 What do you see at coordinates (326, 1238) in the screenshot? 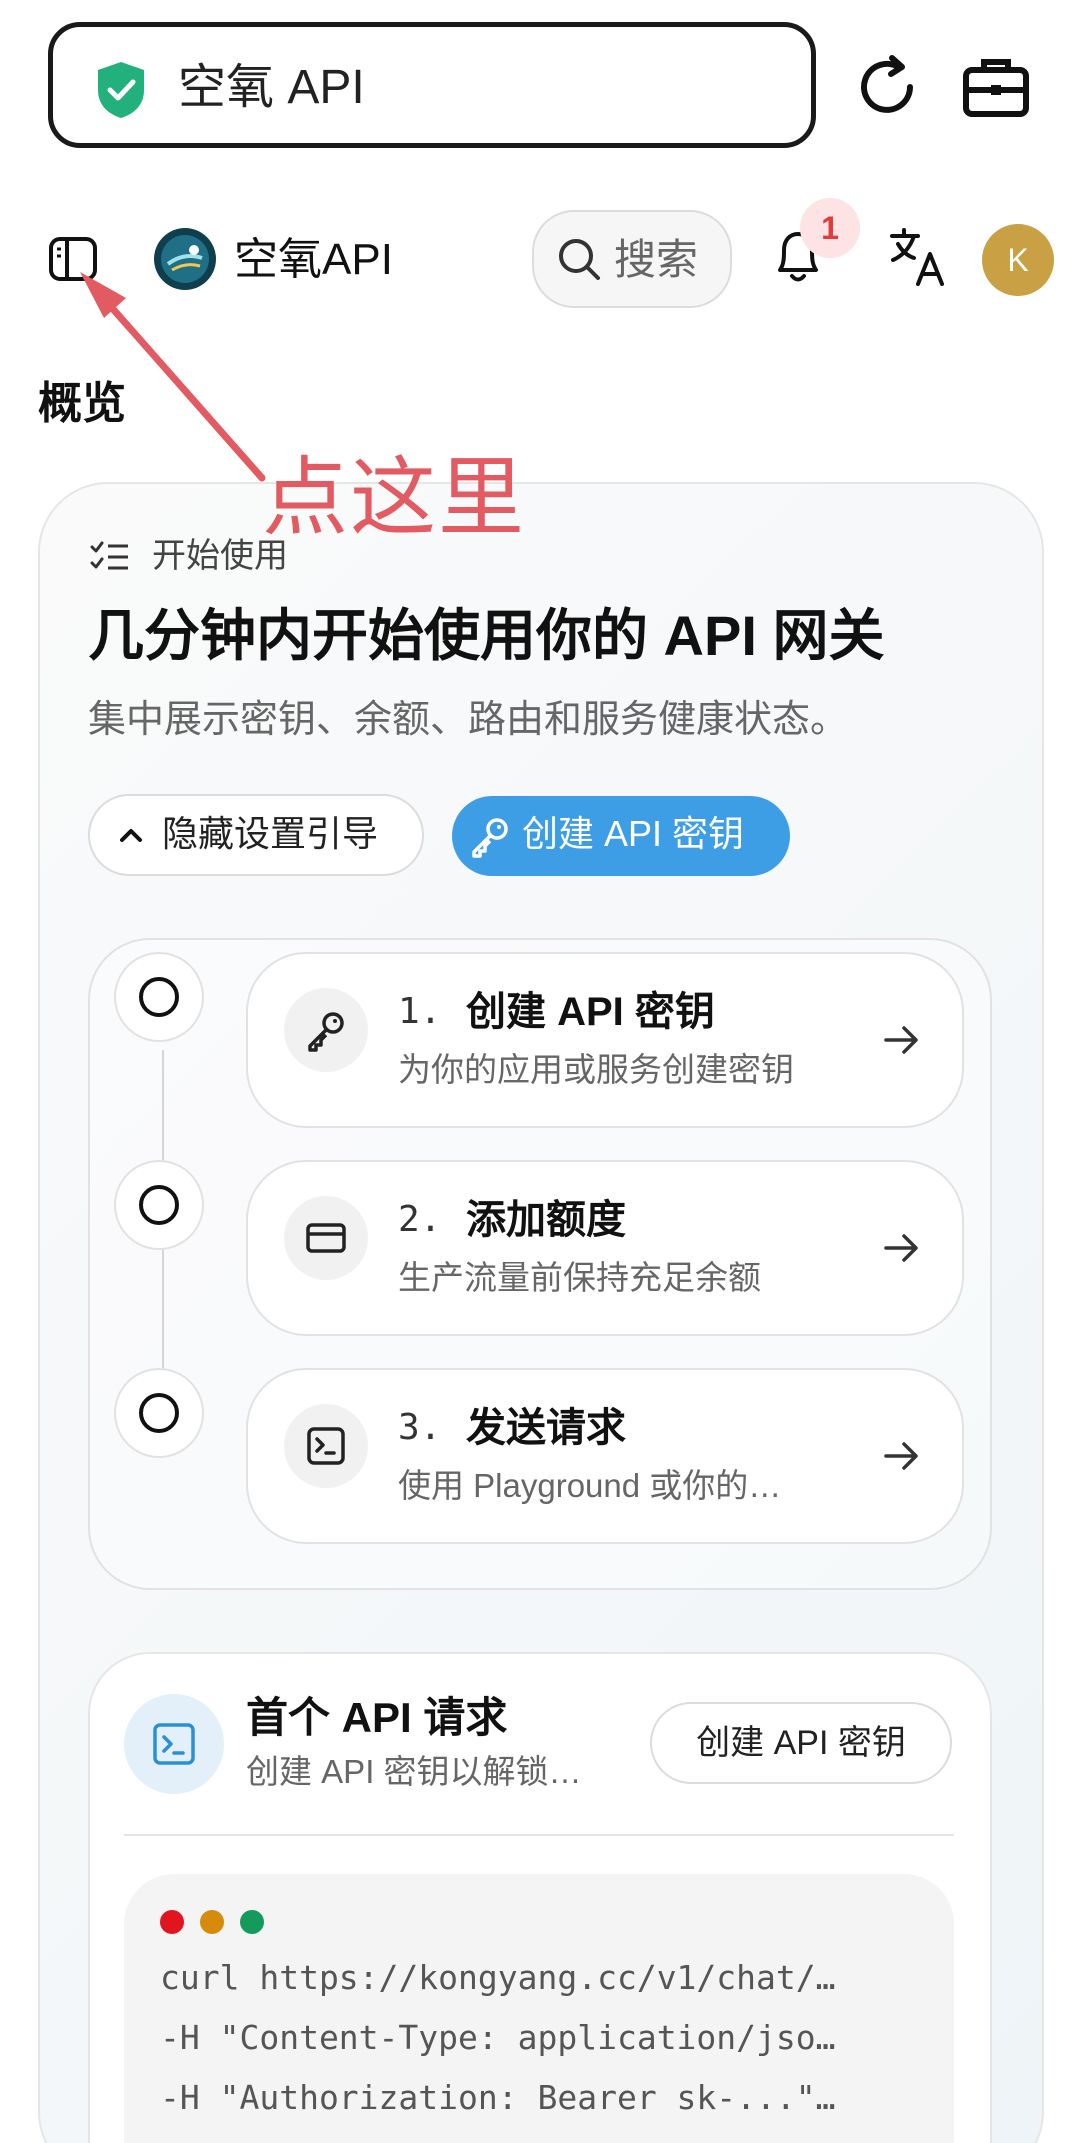
I see `credit-card-icon` at bounding box center [326, 1238].